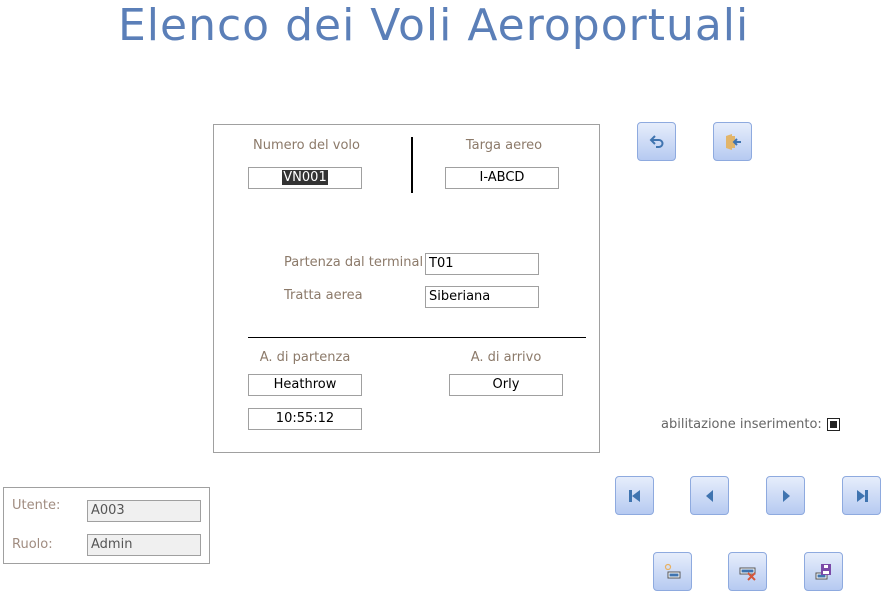 This screenshot has height=594, width=887. What do you see at coordinates (506, 385) in the screenshot?
I see `arrivo-field: Orly` at bounding box center [506, 385].